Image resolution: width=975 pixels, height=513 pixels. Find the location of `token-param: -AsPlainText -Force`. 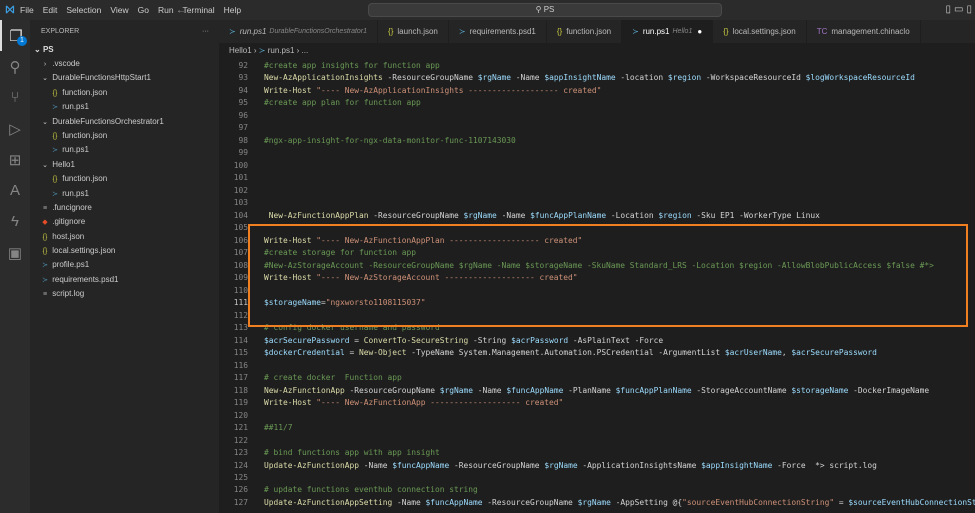

token-param: -AsPlainText -Force is located at coordinates (616, 340).